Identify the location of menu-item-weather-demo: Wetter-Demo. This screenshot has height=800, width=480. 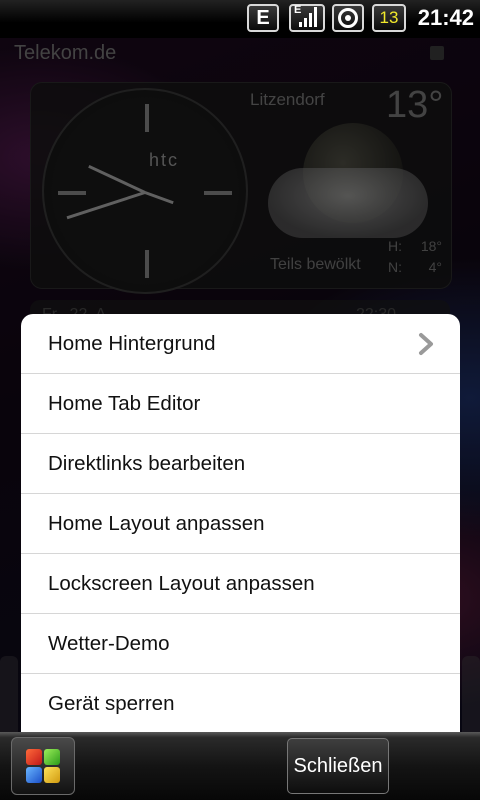
(240, 644).